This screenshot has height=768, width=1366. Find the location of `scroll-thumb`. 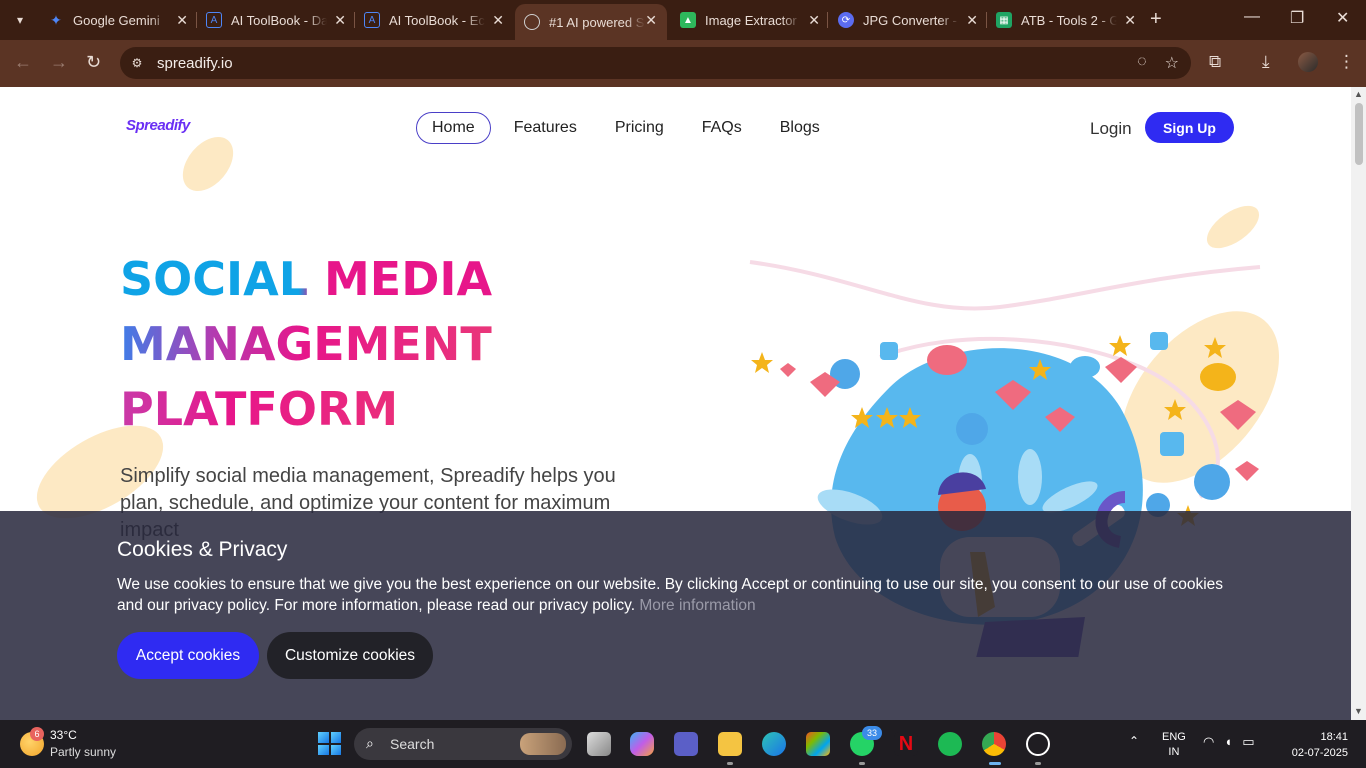

scroll-thumb is located at coordinates (1359, 134).